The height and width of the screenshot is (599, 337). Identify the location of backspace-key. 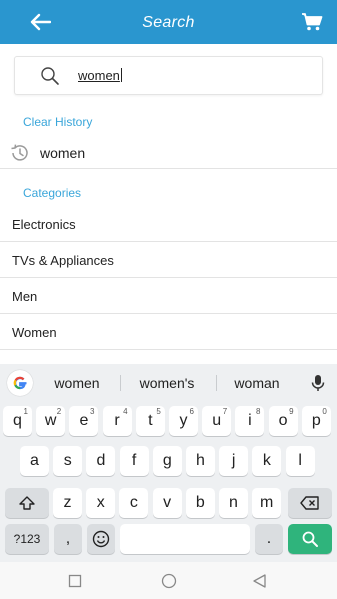
(310, 503).